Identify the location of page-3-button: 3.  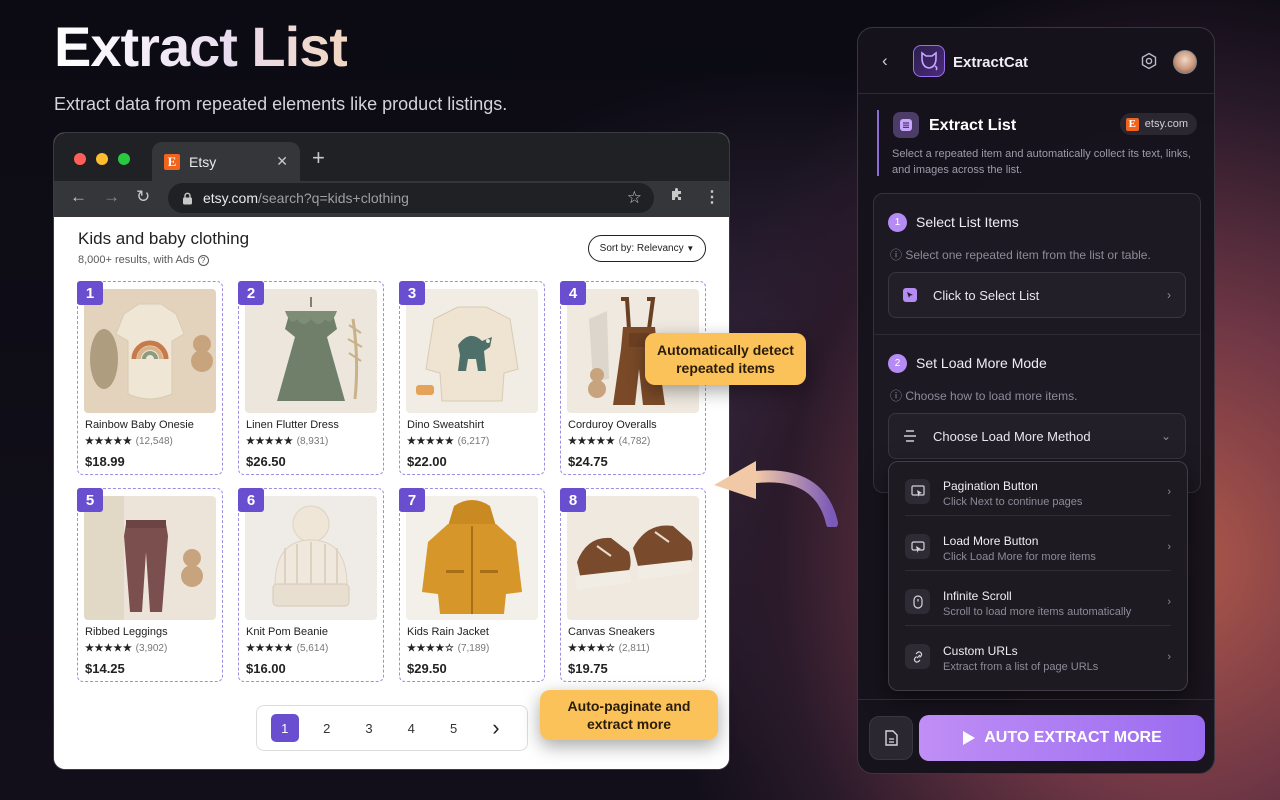
(369, 728).